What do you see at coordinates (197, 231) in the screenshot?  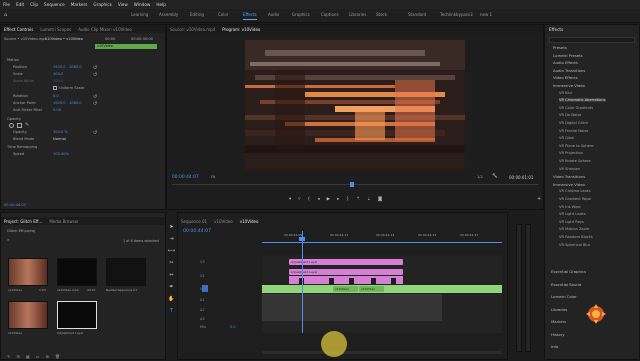 I see `timeline-timecode: 00:00:44:07` at bounding box center [197, 231].